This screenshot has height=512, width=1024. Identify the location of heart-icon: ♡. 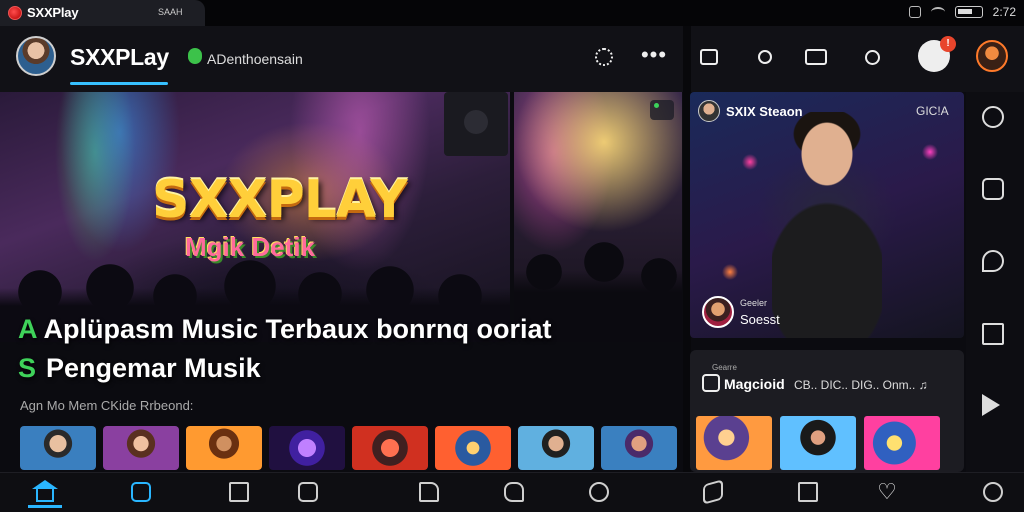
(887, 492).